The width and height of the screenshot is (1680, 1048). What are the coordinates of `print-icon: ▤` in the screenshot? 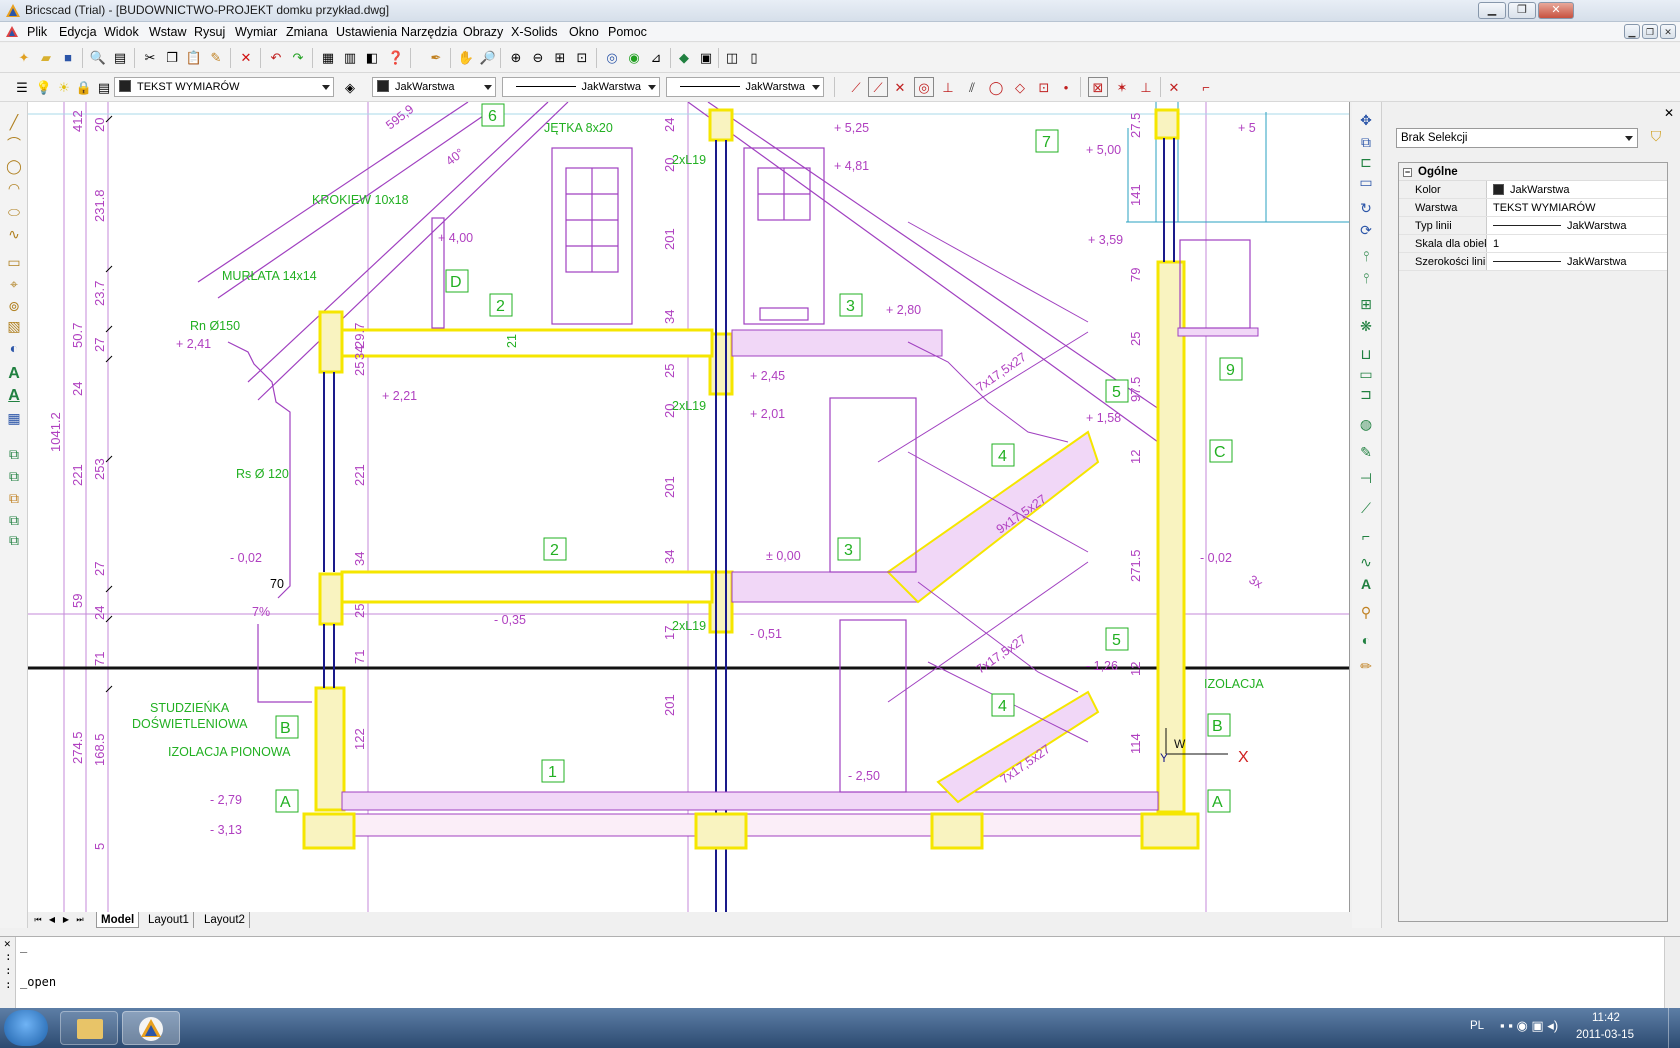 It's located at (120, 57).